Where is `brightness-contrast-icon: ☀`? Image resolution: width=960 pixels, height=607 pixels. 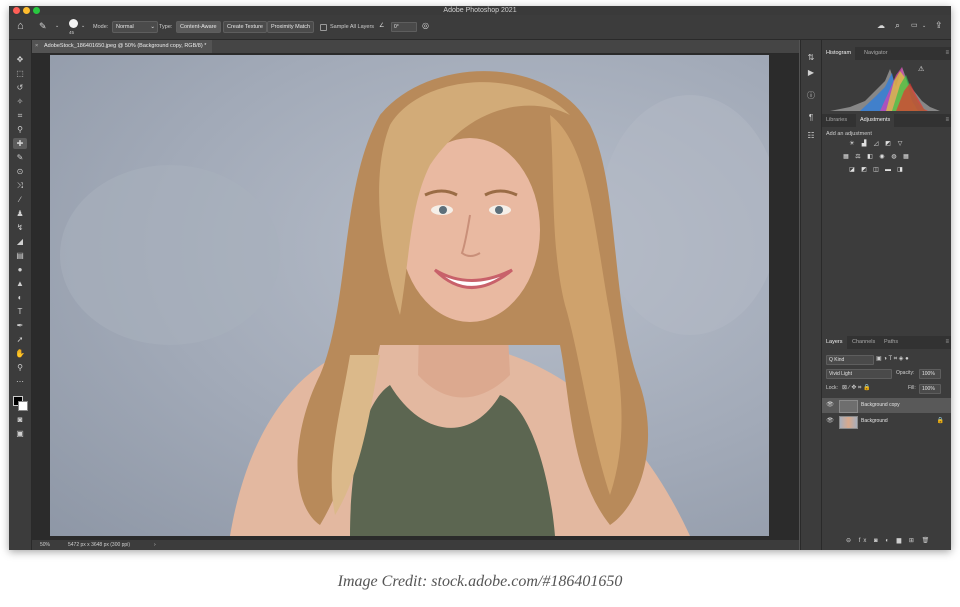 brightness-contrast-icon: ☀ is located at coordinates (852, 144).